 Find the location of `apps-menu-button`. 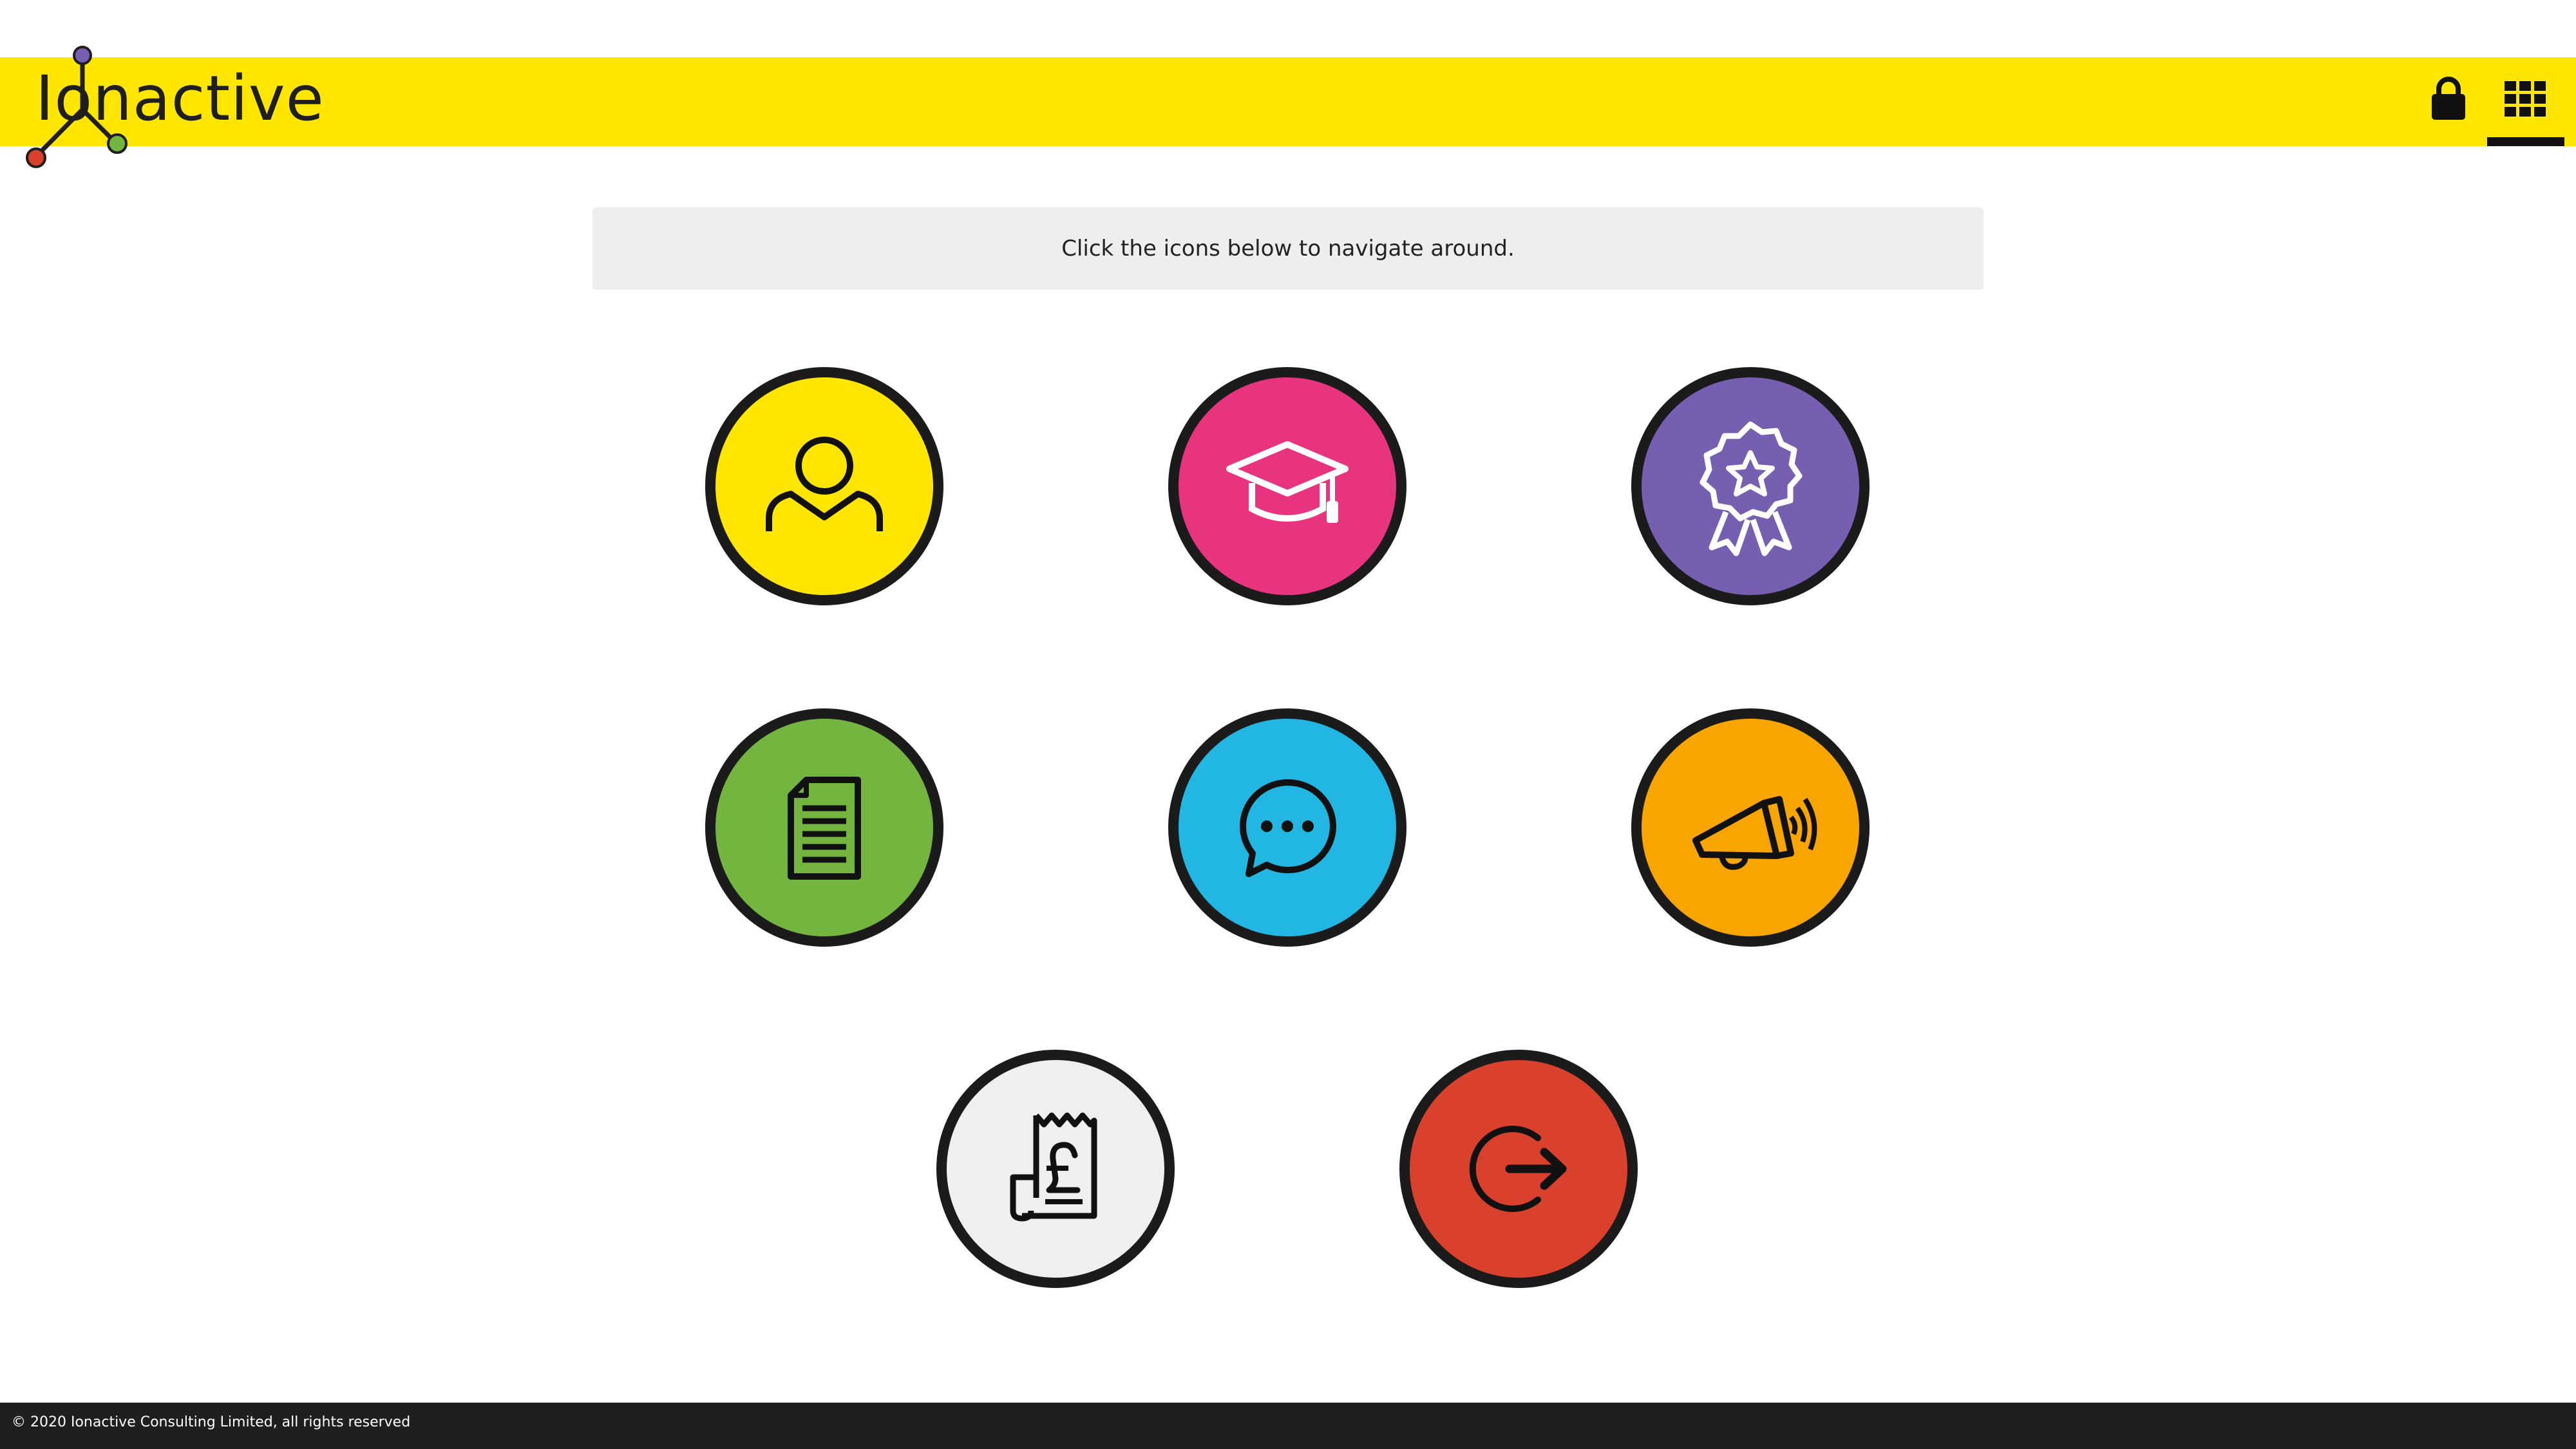

apps-menu-button is located at coordinates (2525, 101).